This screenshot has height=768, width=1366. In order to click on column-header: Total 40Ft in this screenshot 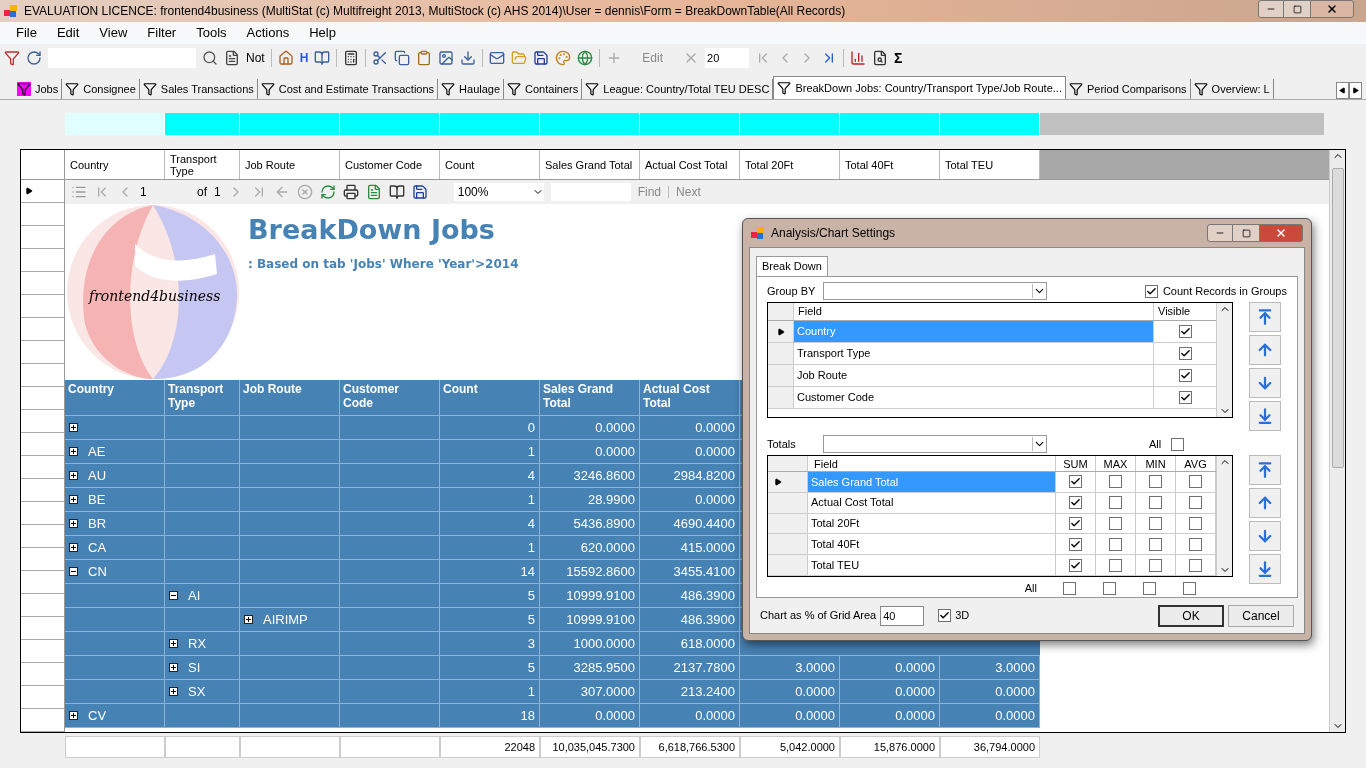, I will do `click(890, 164)`.